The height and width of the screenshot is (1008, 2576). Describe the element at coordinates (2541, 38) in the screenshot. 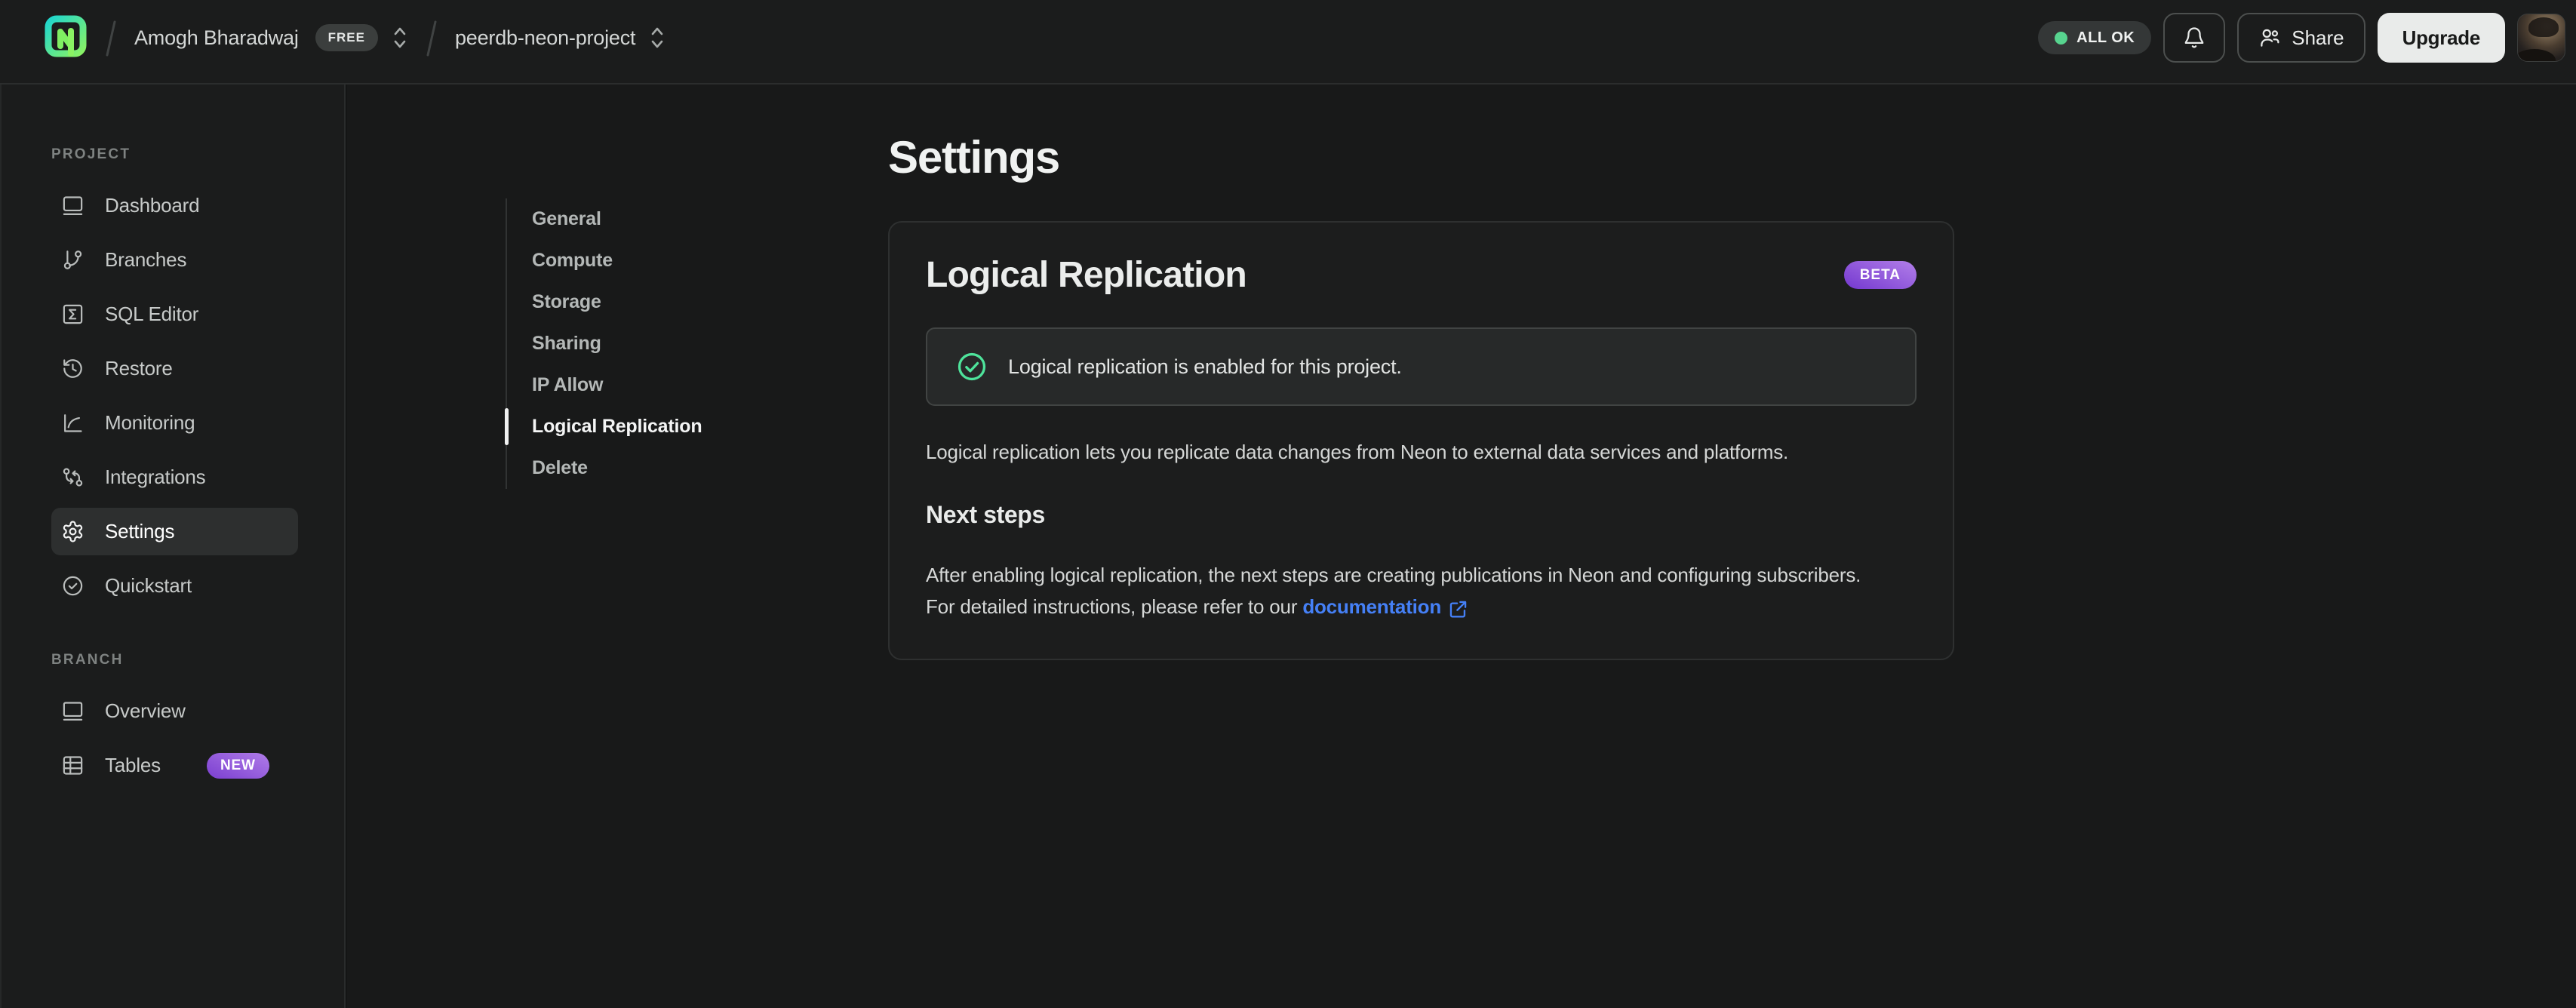

I see `user-avatar` at that location.